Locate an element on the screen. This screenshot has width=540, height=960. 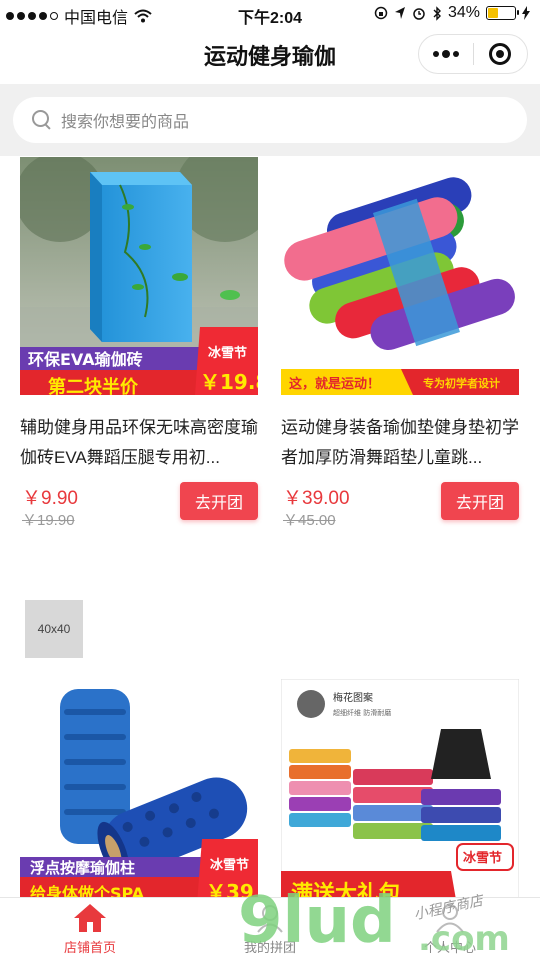
close-miniprogram-icon is located at coordinates (501, 54).